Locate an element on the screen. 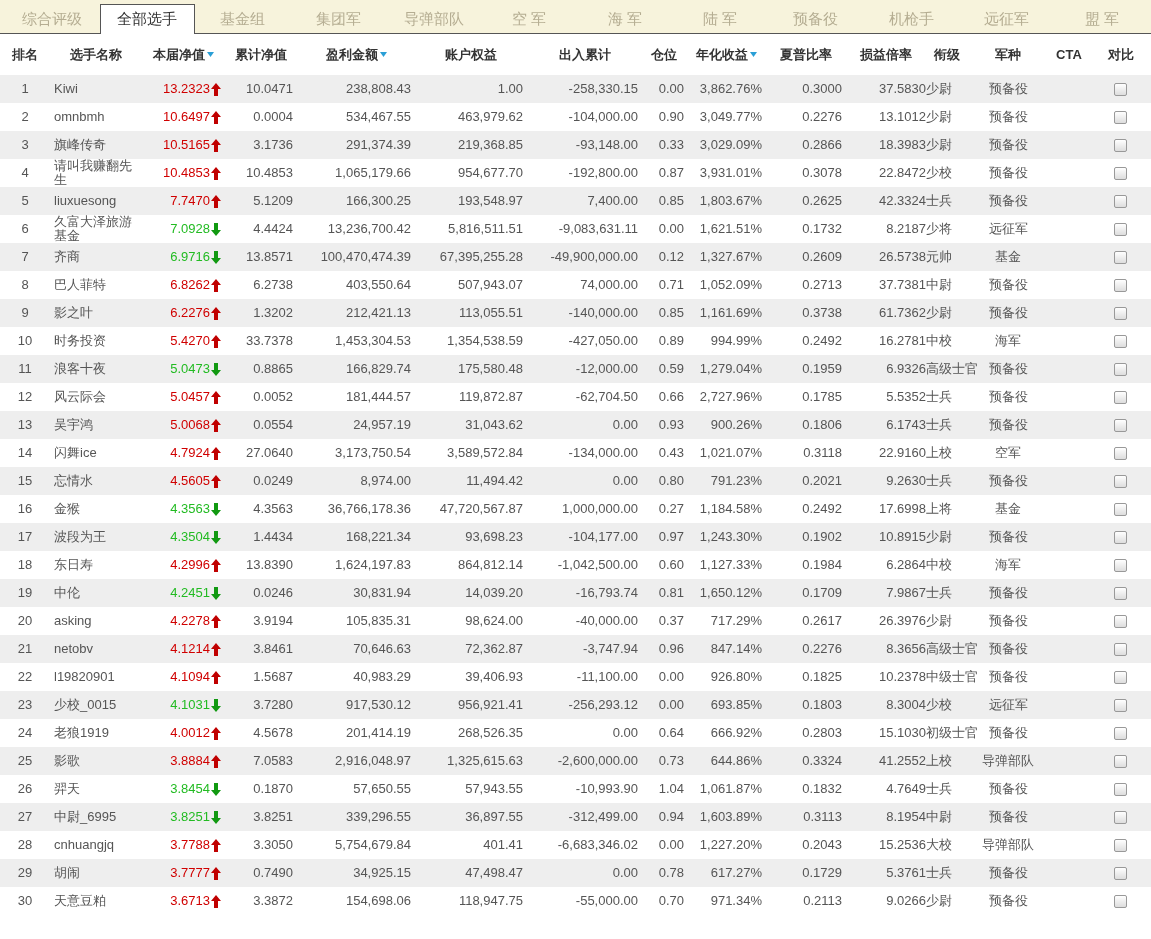  table-cell: 994.99% is located at coordinates (736, 341).